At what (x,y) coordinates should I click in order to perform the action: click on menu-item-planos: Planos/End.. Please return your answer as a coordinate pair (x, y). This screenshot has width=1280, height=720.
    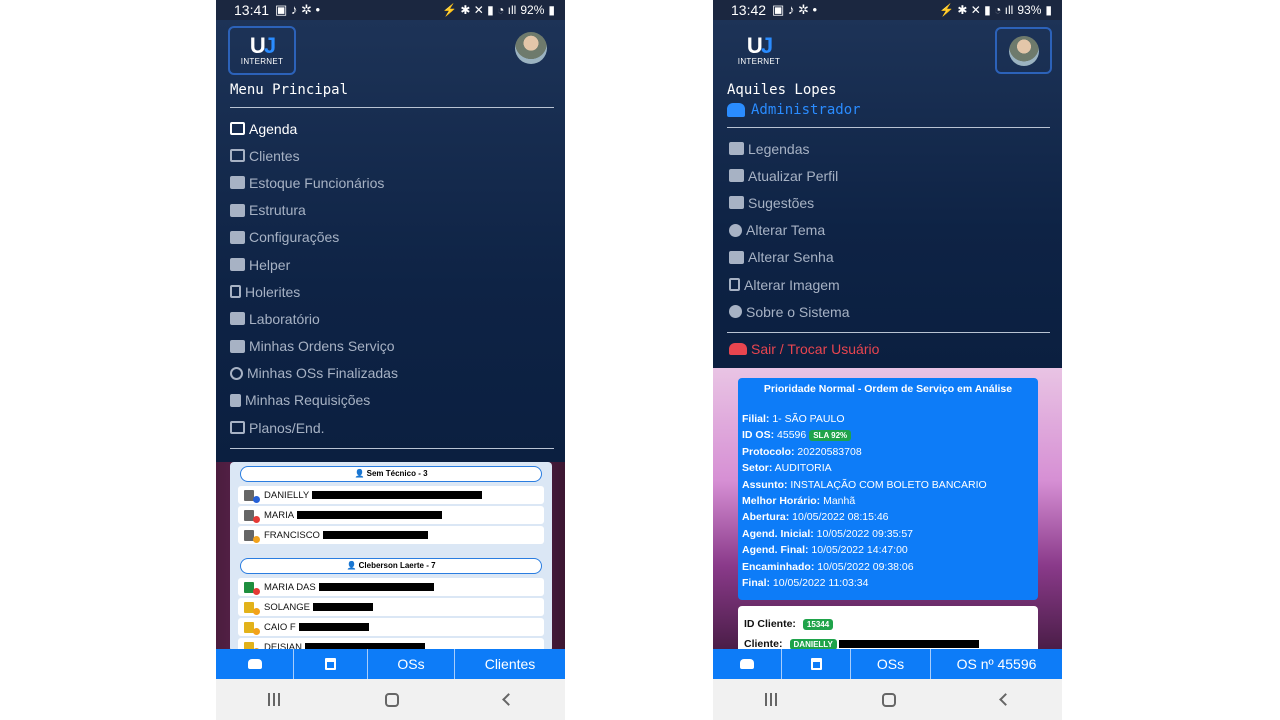
    Looking at the image, I should click on (314, 427).